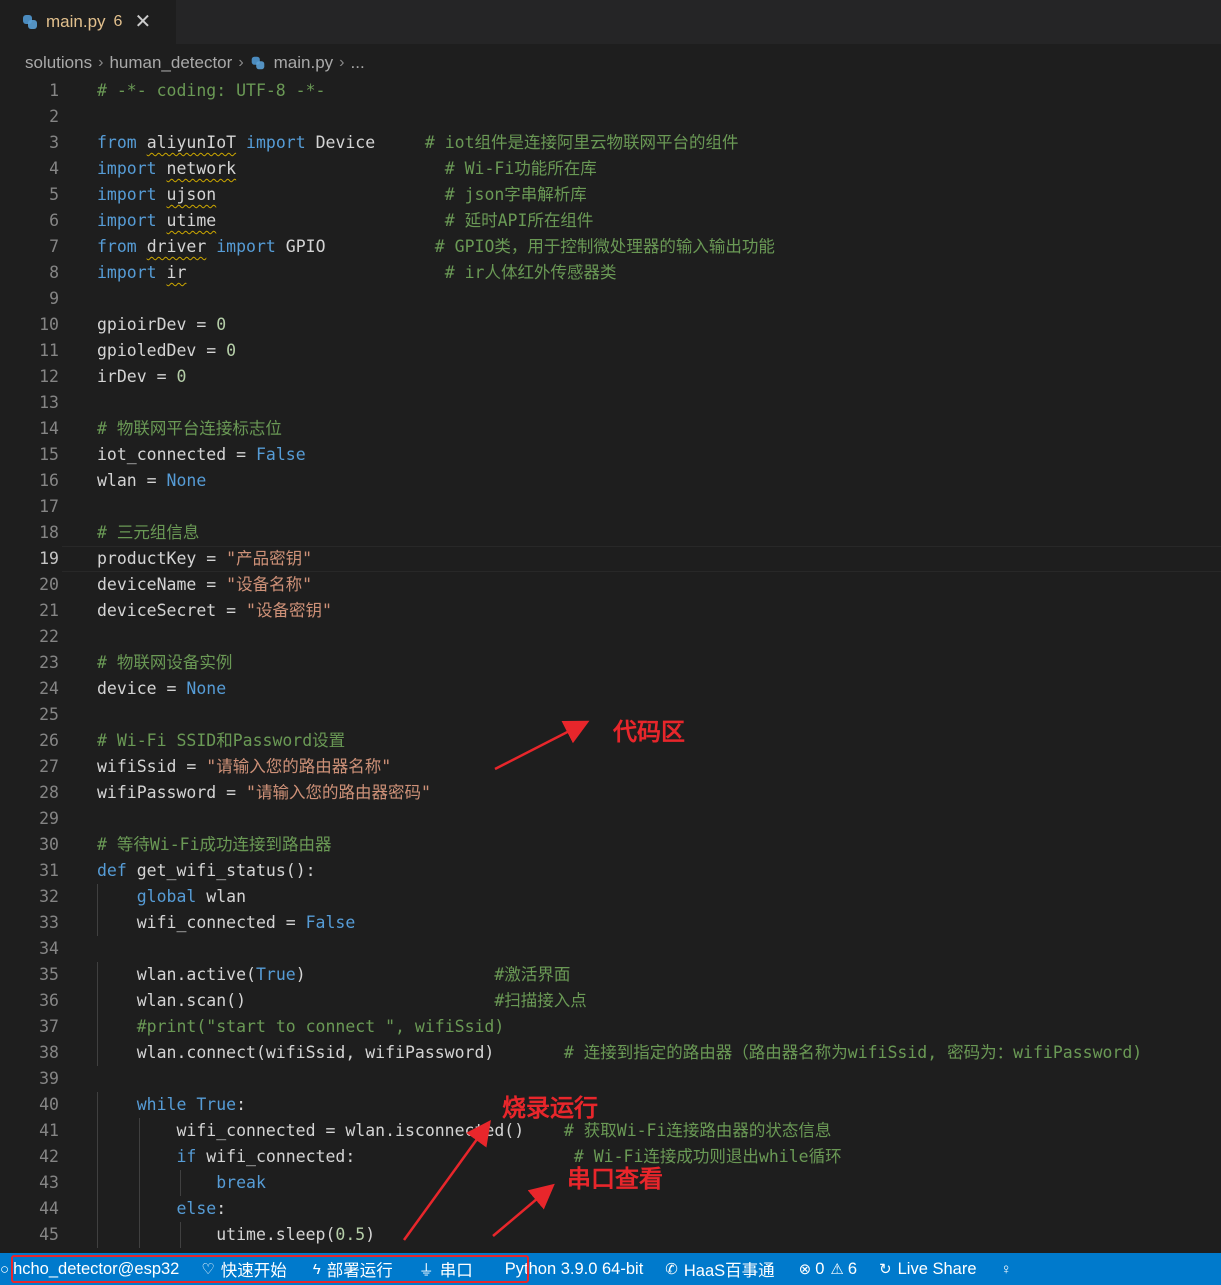 Image resolution: width=1221 pixels, height=1285 pixels. I want to click on code-line: 9, so click(610, 299).